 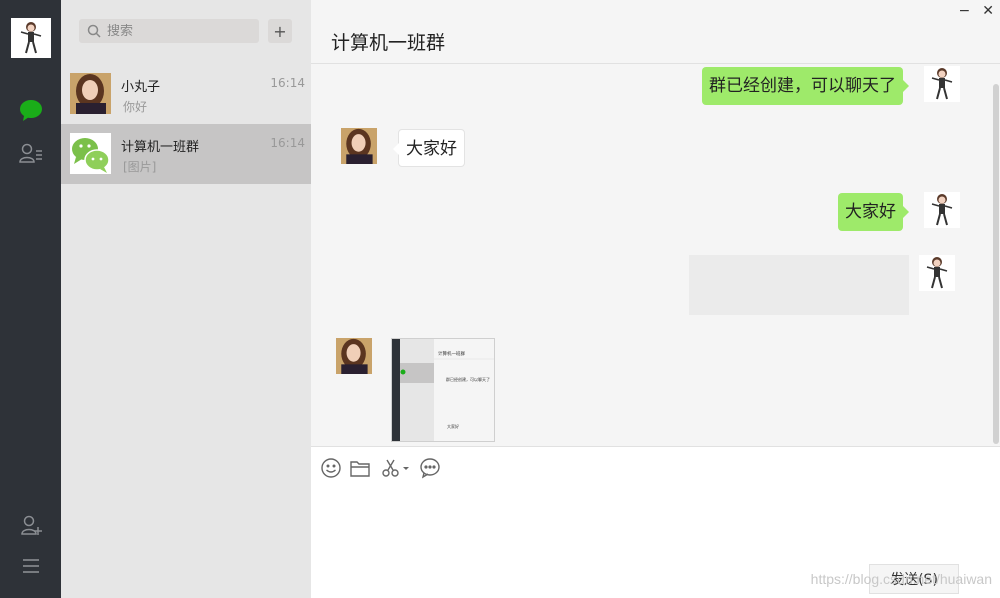 I want to click on boy-figure-icon, so click(x=31, y=38).